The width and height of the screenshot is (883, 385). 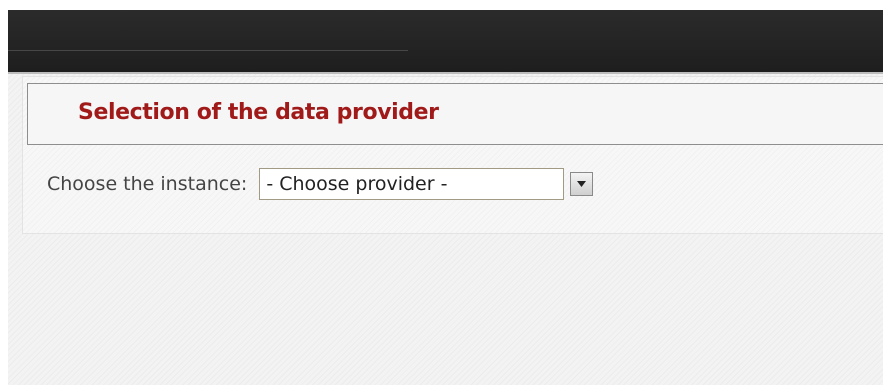 What do you see at coordinates (582, 184) in the screenshot?
I see `chevron-down-icon` at bounding box center [582, 184].